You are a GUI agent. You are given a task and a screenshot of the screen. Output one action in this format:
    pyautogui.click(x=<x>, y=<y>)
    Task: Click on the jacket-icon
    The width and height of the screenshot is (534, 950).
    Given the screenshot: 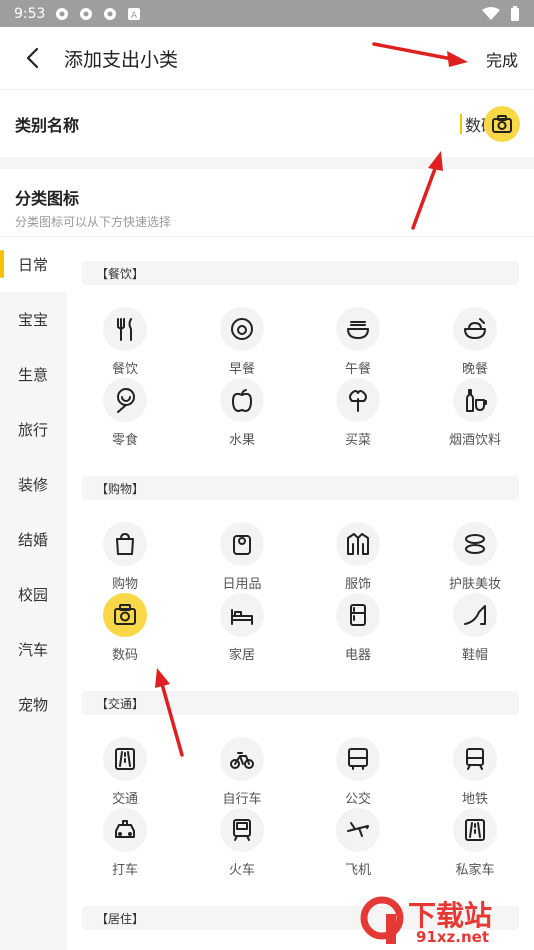 What is the action you would take?
    pyautogui.click(x=358, y=544)
    